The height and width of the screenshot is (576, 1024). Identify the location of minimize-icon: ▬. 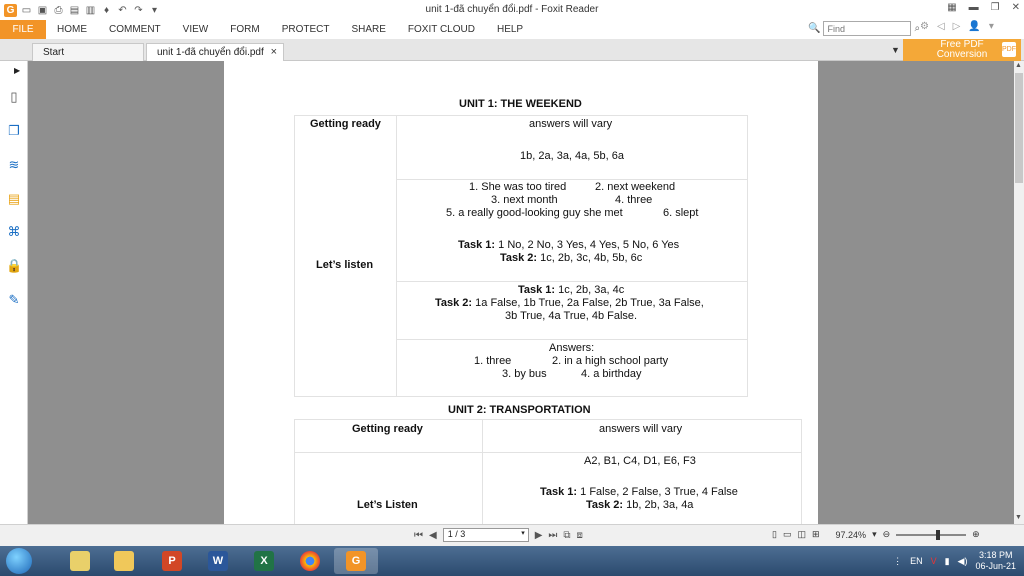
(974, 7).